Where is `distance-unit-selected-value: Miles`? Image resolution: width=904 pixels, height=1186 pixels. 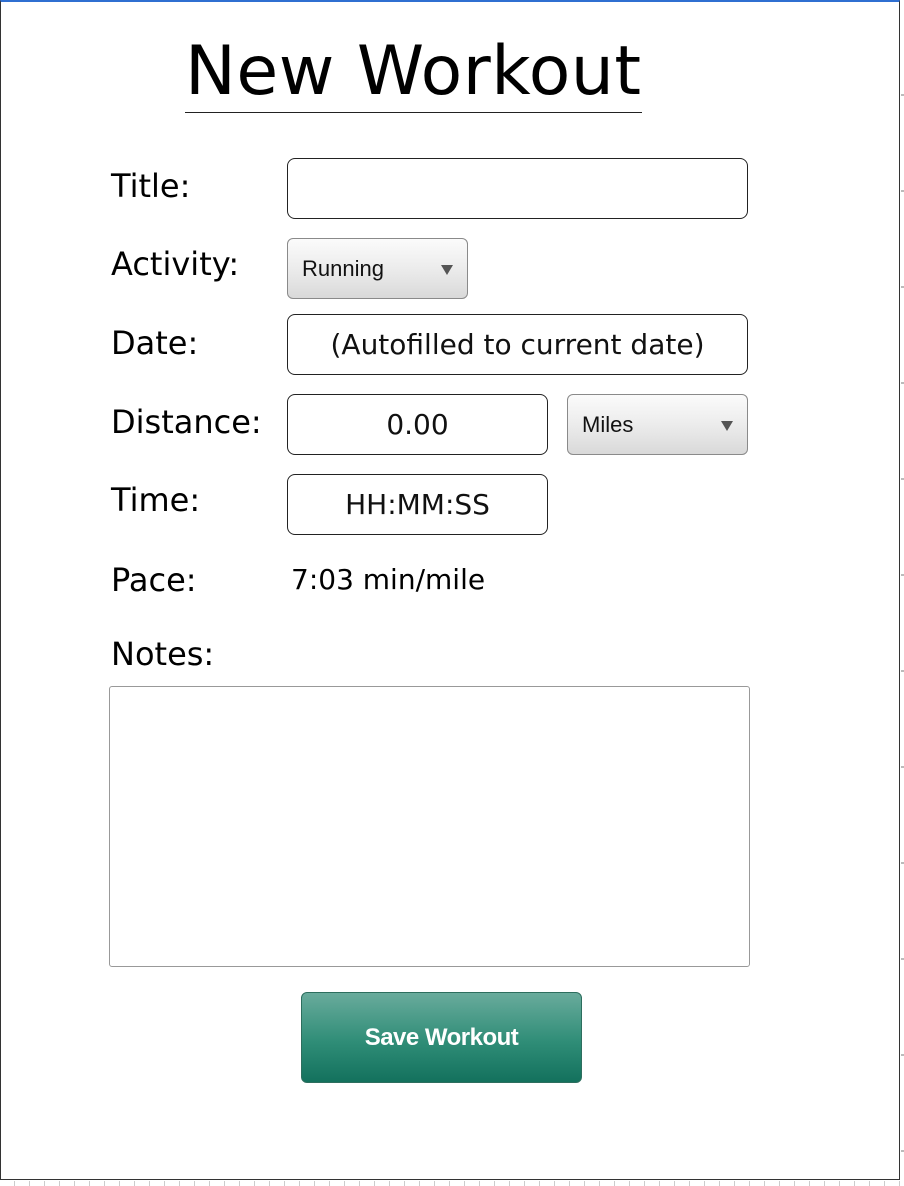 distance-unit-selected-value: Miles is located at coordinates (608, 424).